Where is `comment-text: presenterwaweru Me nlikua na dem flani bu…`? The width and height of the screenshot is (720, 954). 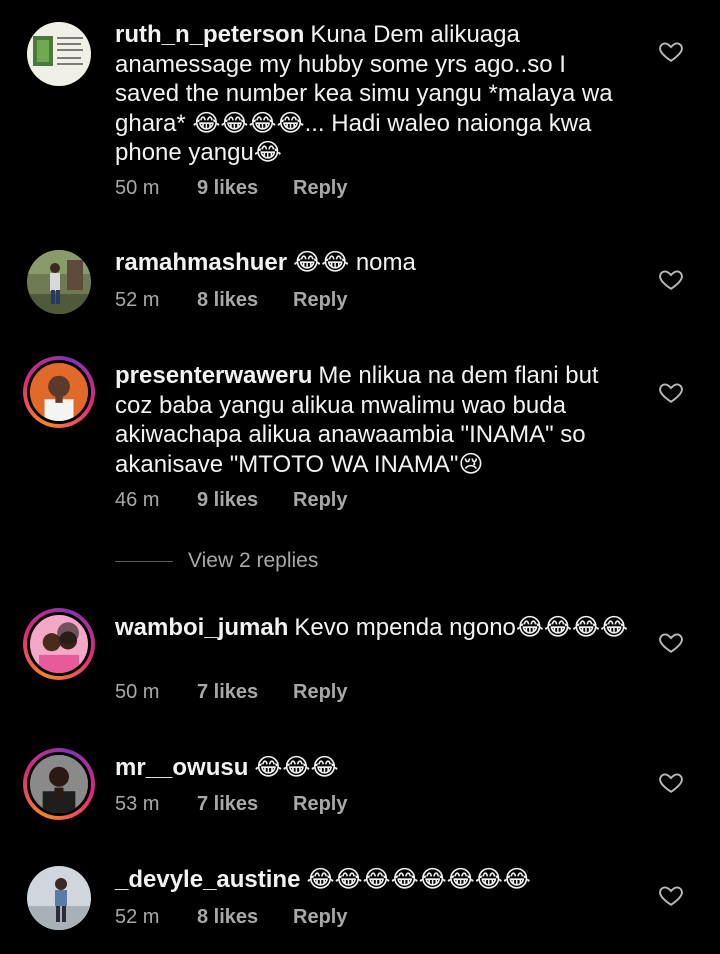 comment-text: presenterwaweru Me nlikua na dem flani bu… is located at coordinates (375, 420).